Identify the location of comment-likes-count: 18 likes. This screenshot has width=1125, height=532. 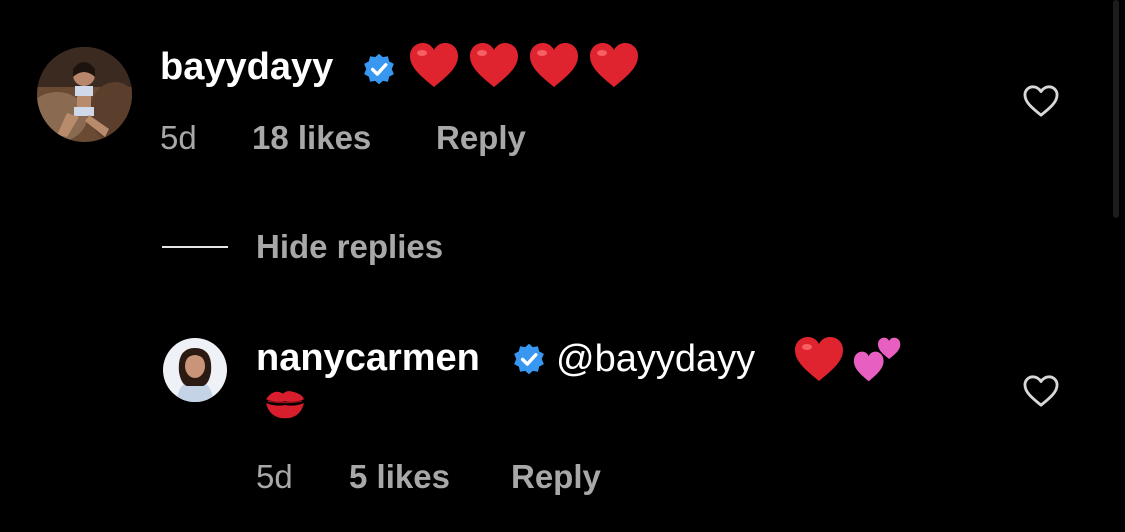
(311, 138).